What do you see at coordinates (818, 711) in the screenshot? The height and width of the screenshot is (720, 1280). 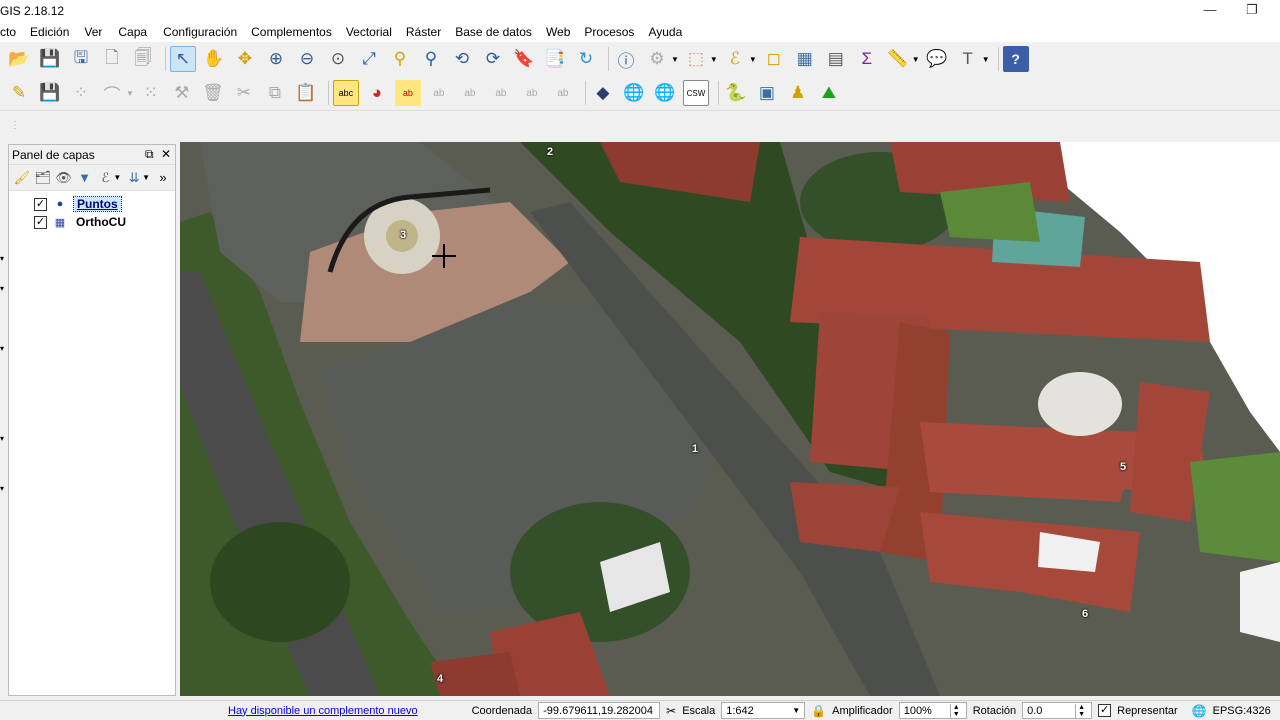 I see `lock-icon: 🔒` at bounding box center [818, 711].